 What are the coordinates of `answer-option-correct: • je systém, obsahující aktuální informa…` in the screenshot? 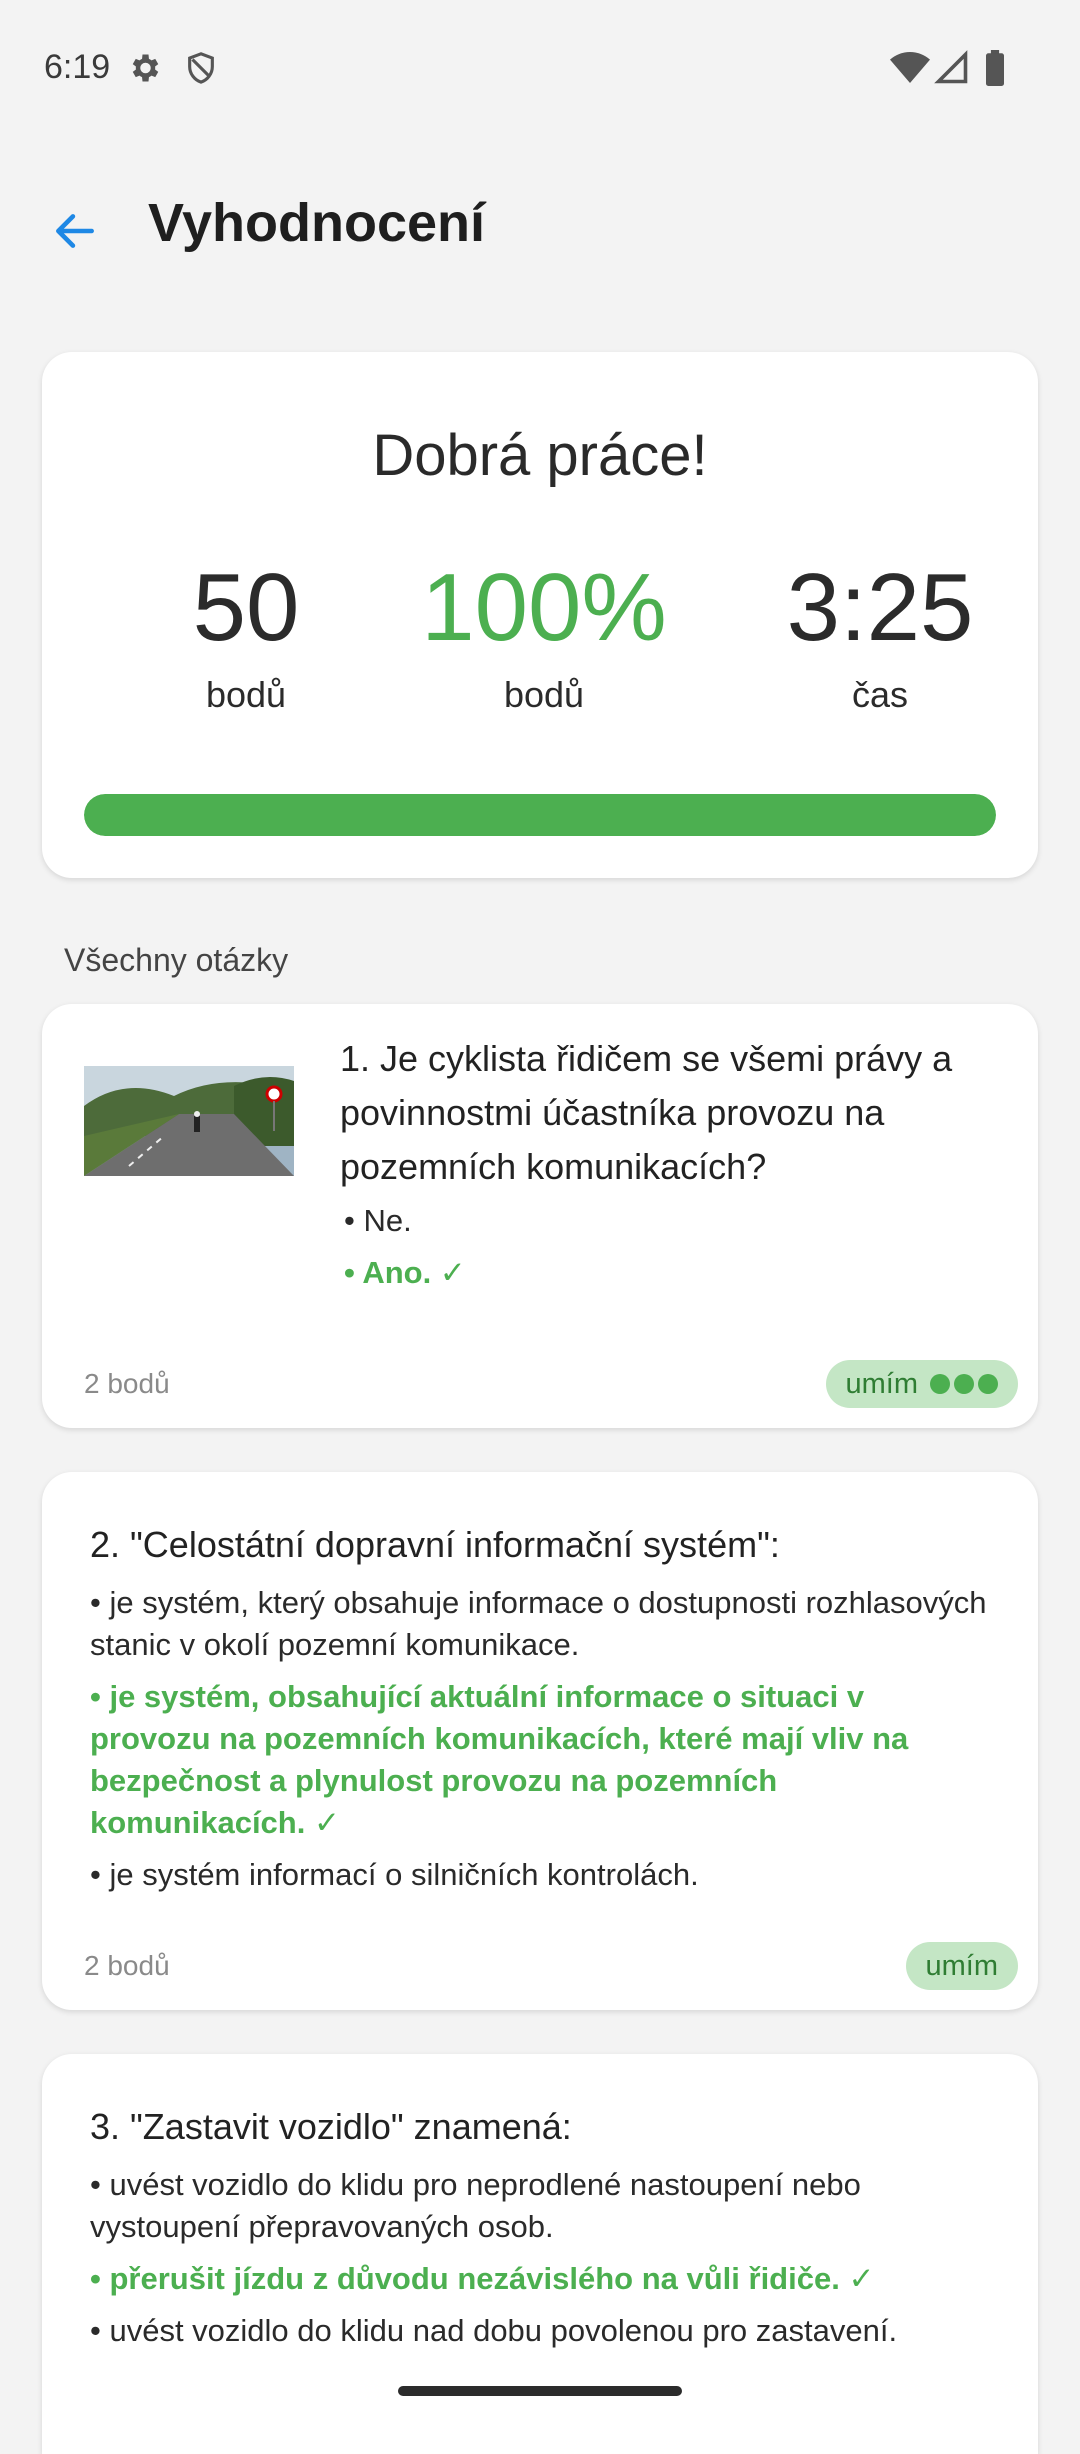 It's located at (499, 1759).